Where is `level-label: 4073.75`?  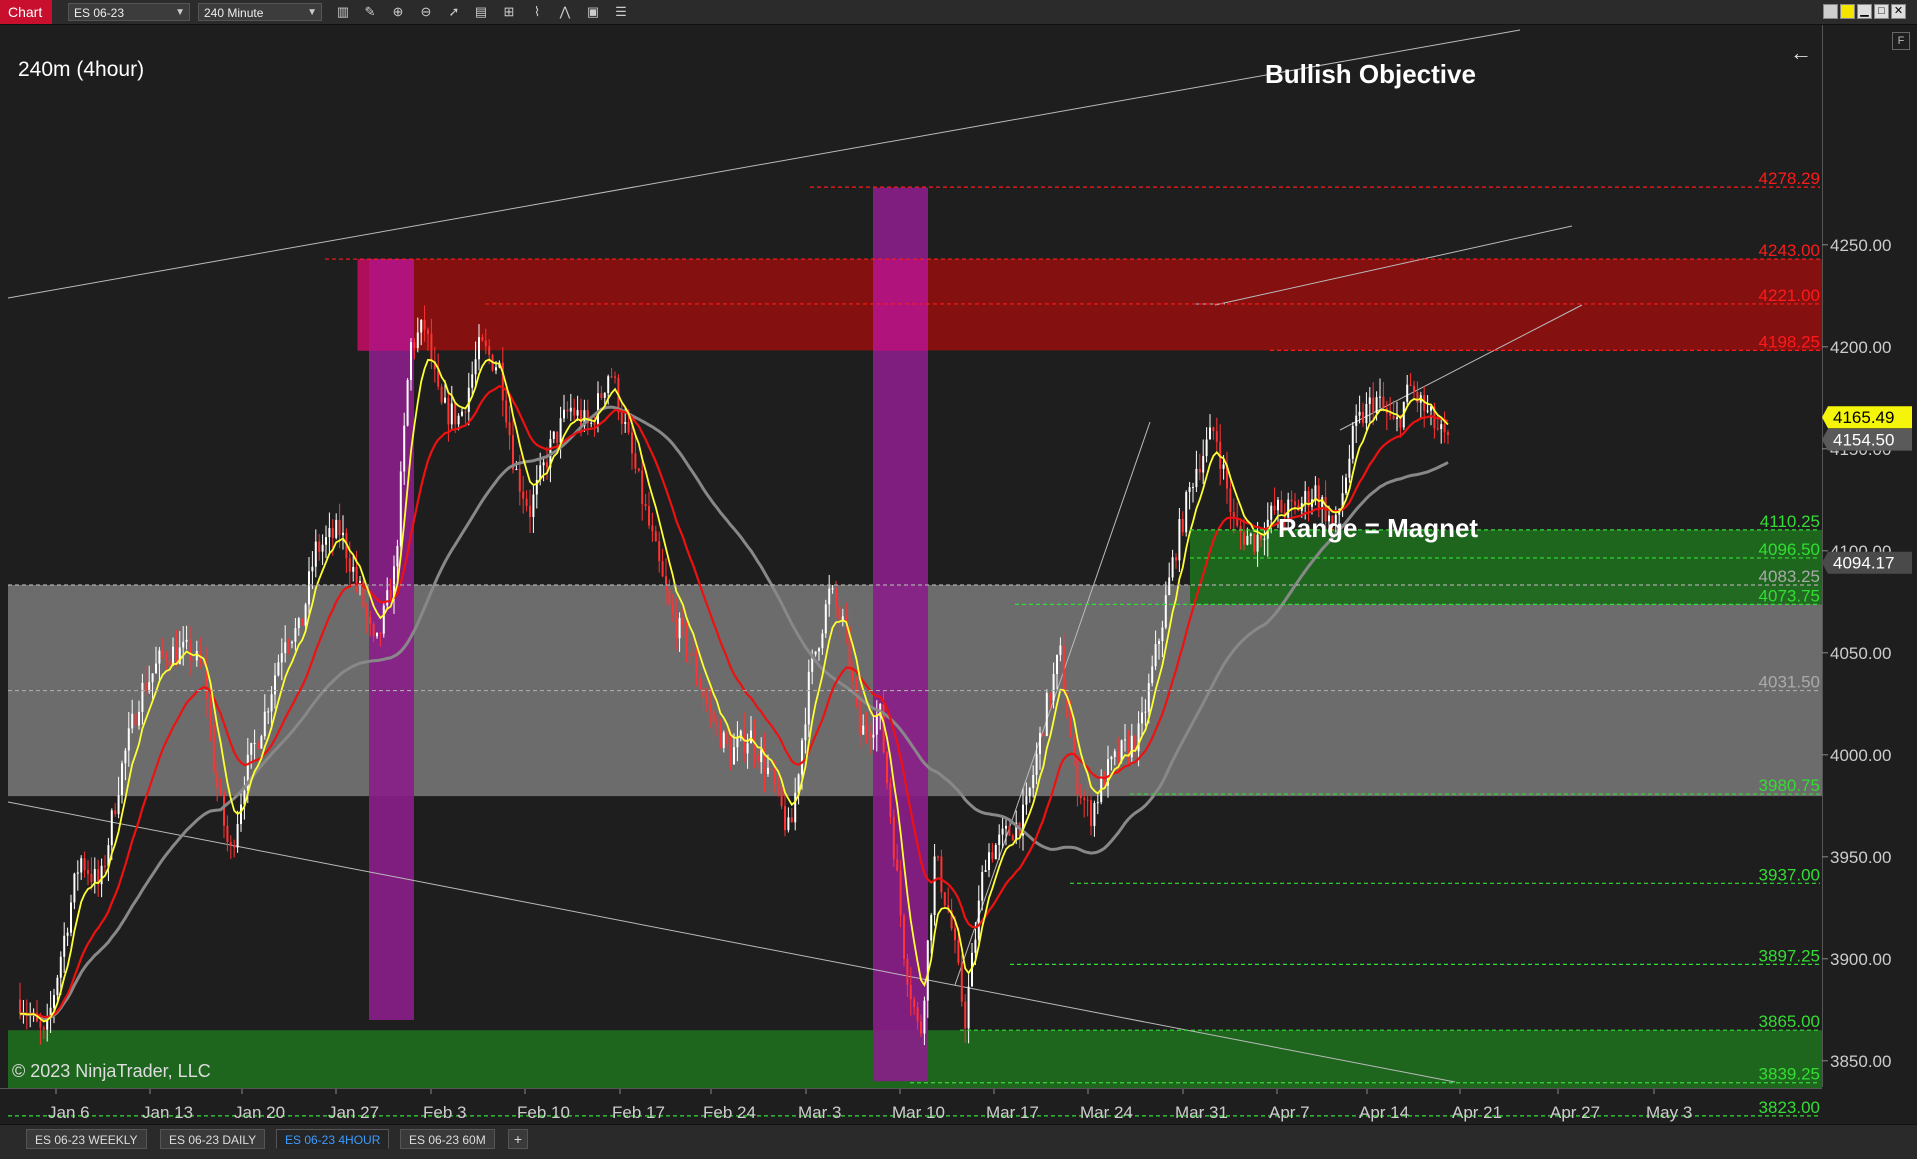
level-label: 4073.75 is located at coordinates (1789, 595).